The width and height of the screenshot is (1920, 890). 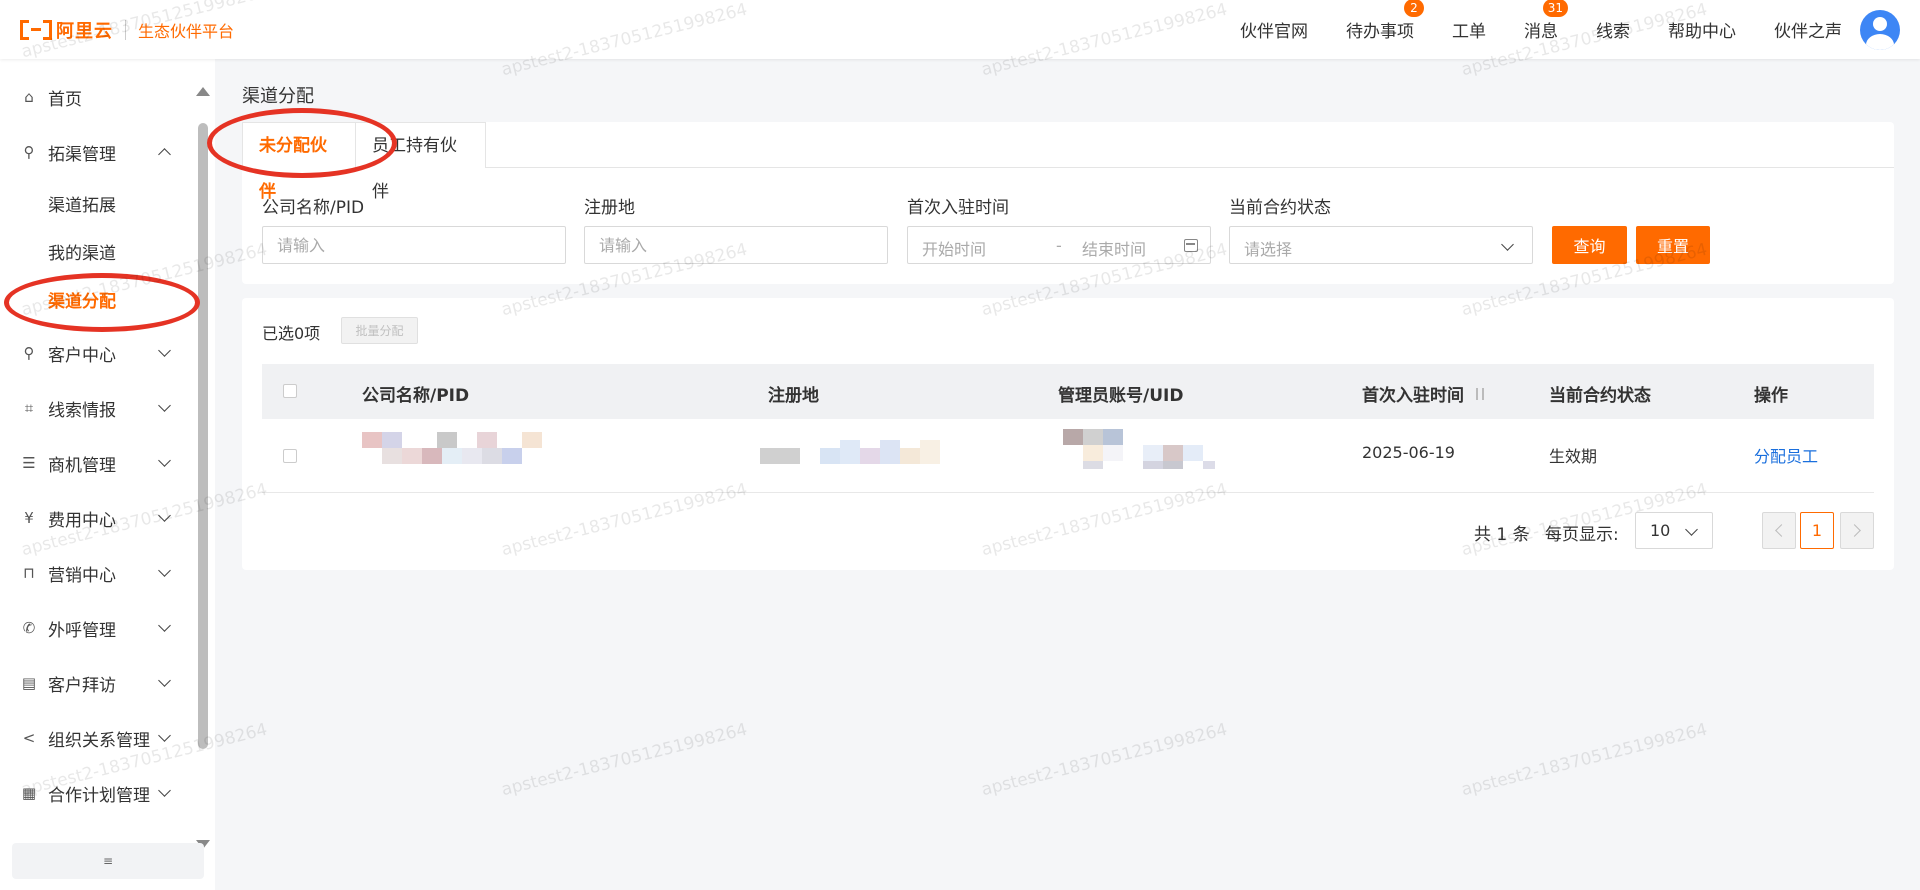 I want to click on nav-messages: 消息 31, so click(x=1546, y=21).